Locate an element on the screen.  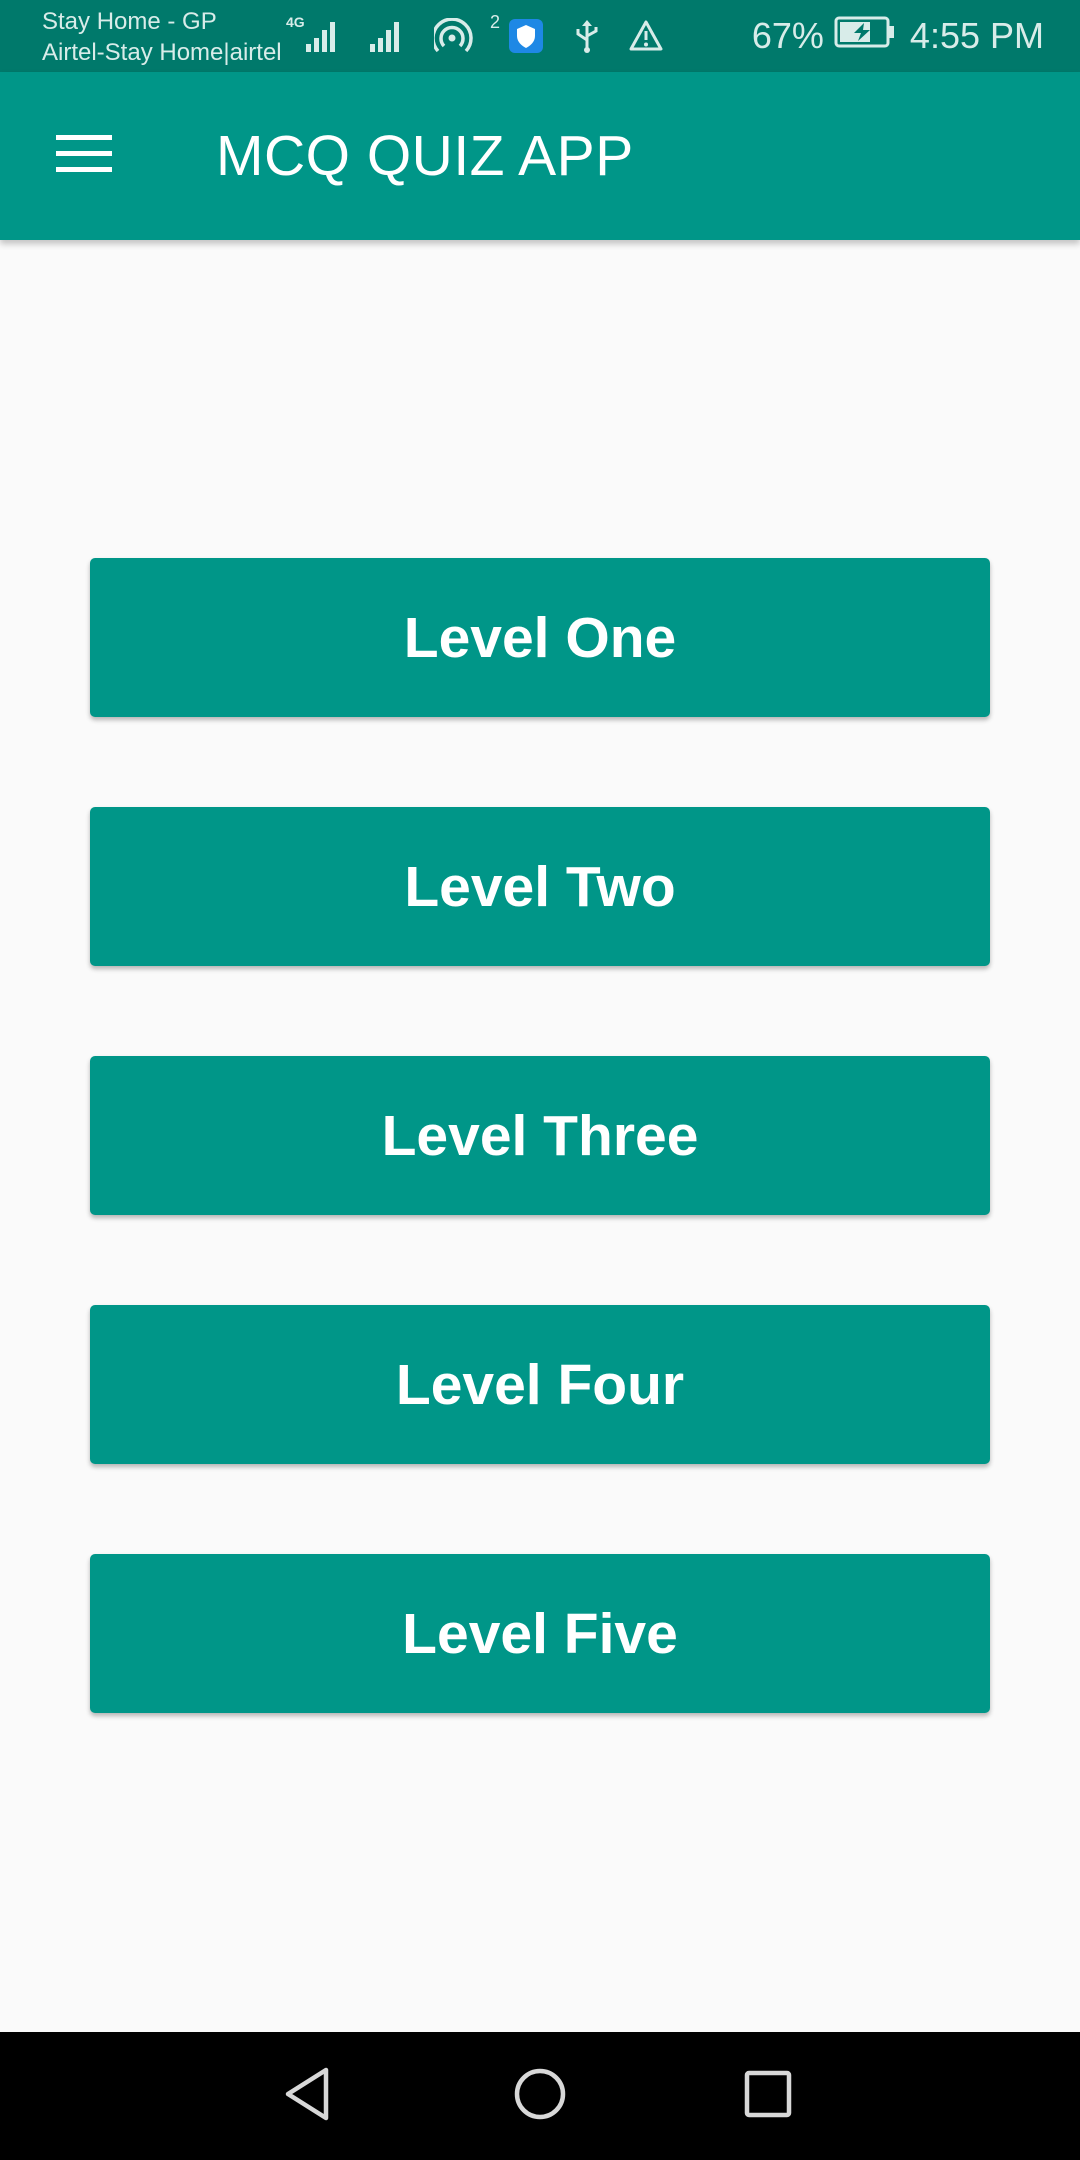
hotspot-icon: 2 is located at coordinates (467, 33).